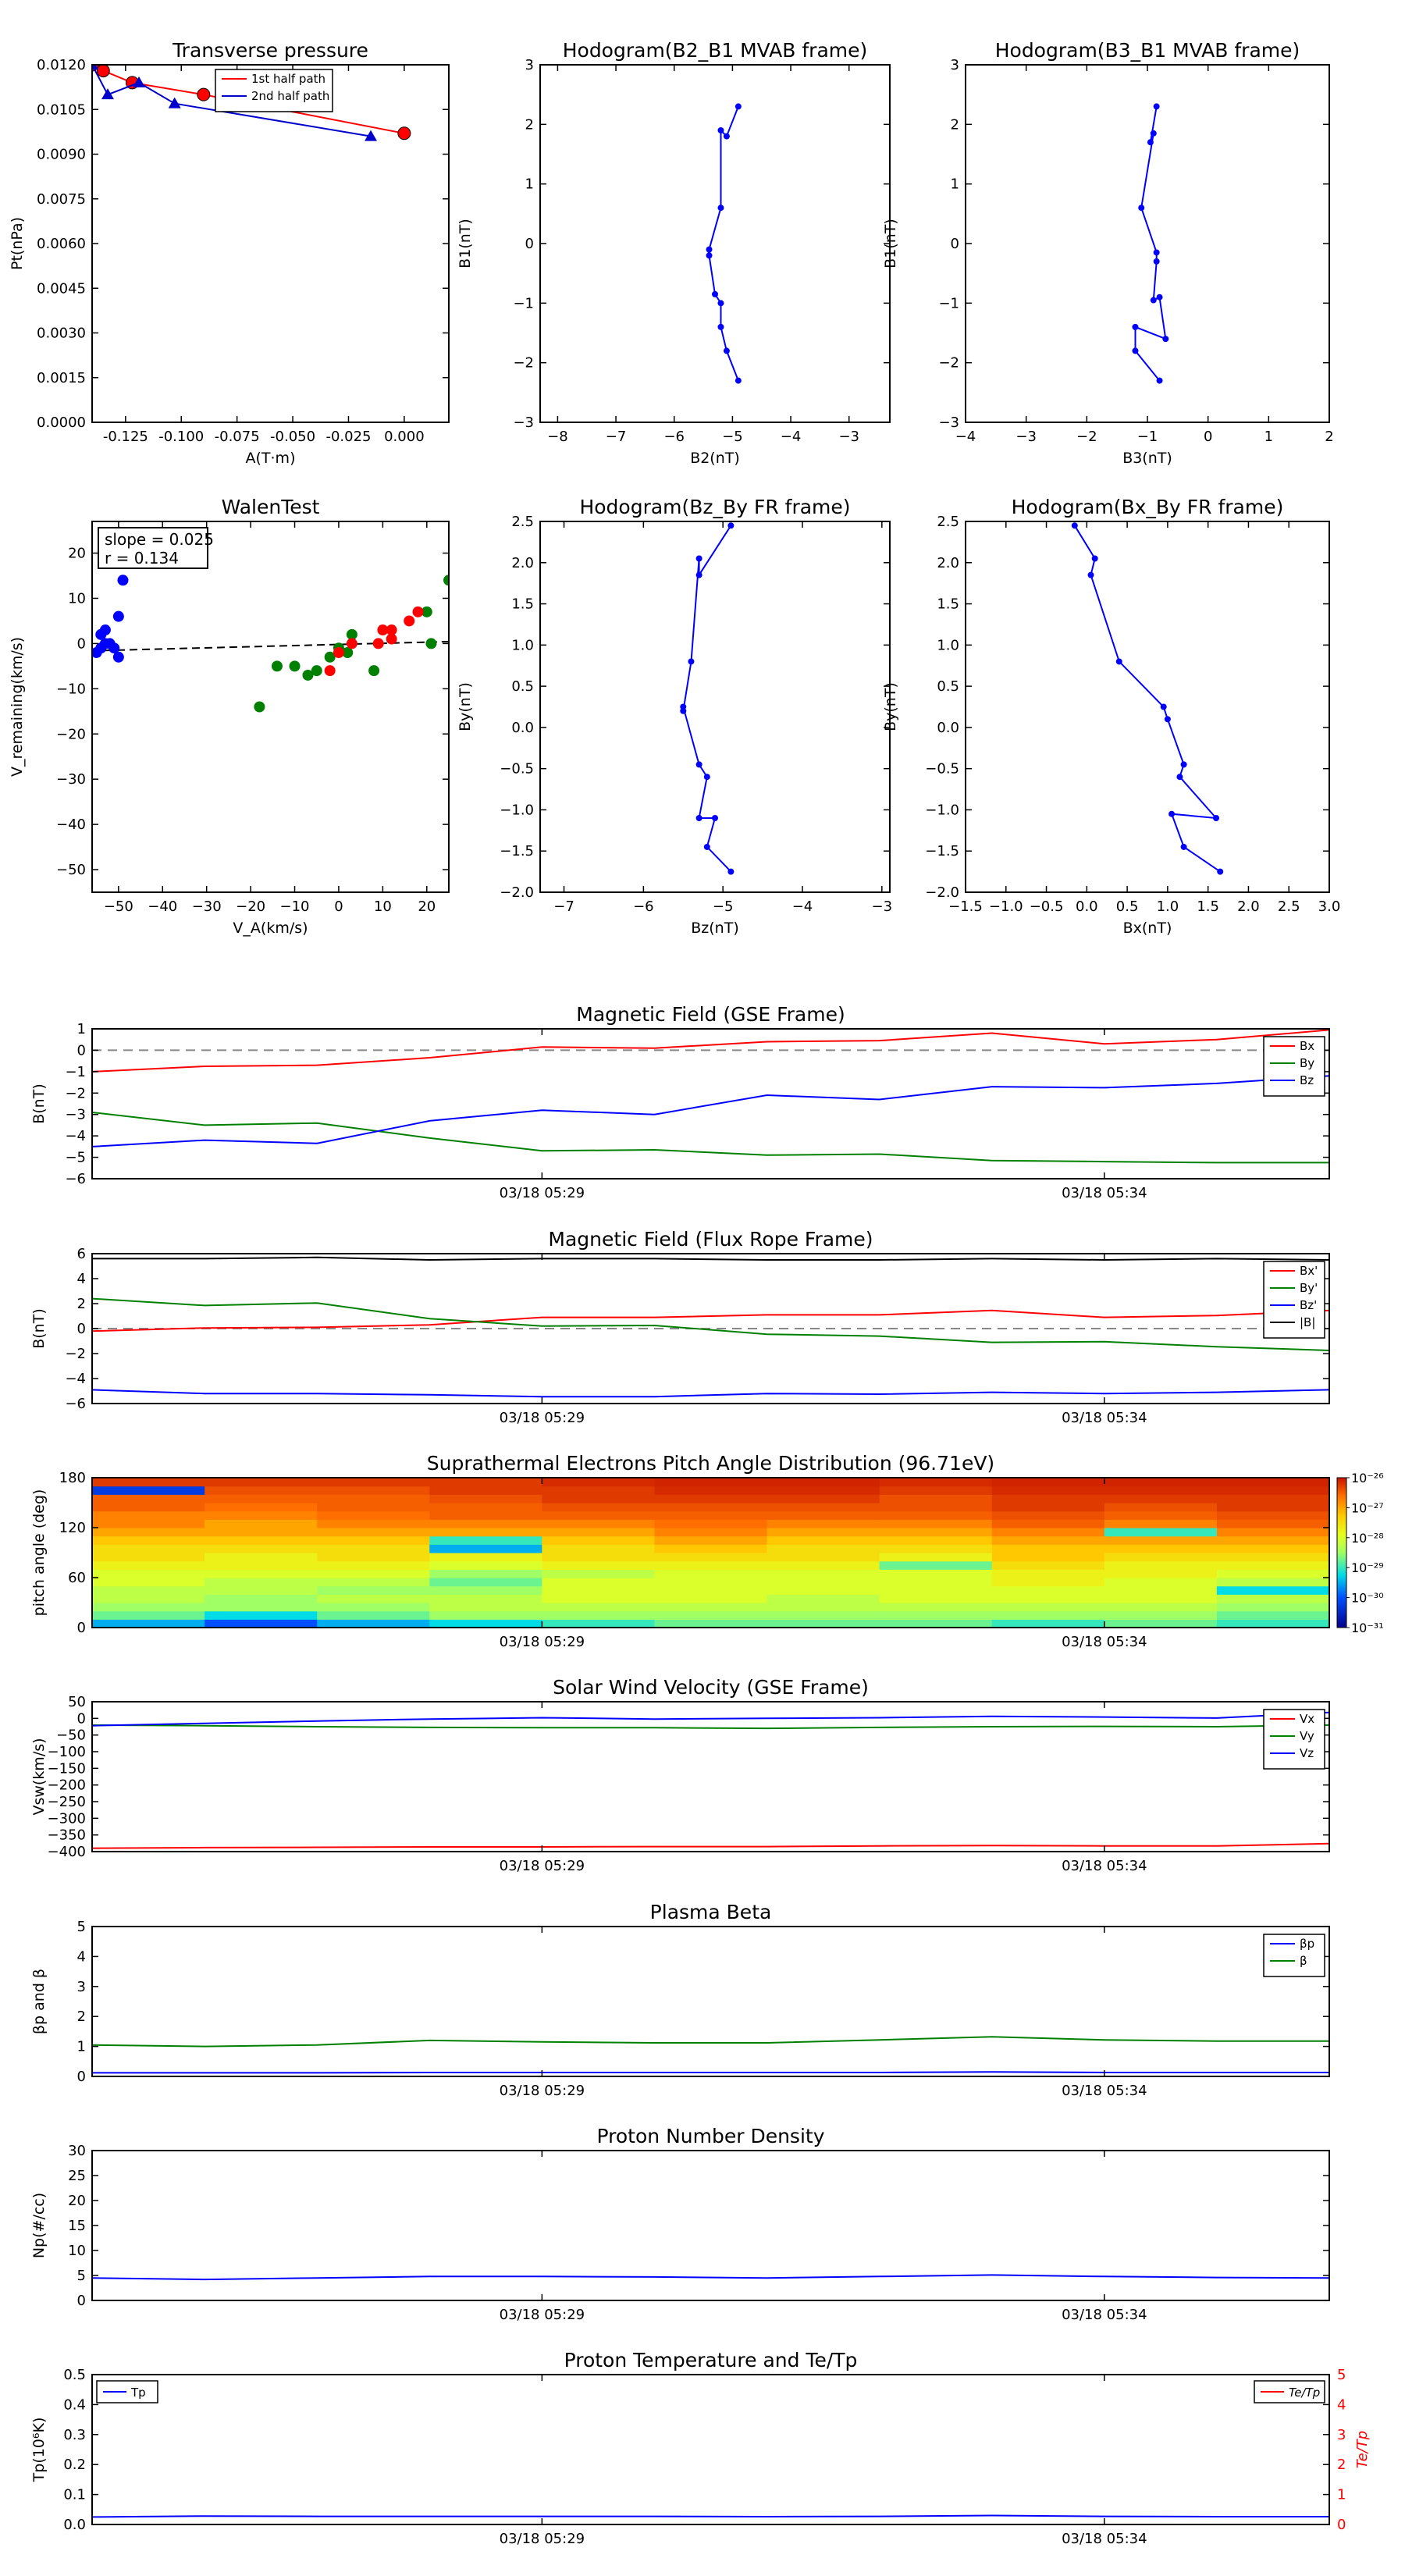 The width and height of the screenshot is (1405, 2576). Describe the element at coordinates (61, 334) in the screenshot. I see `y-tick-label: 0.0030` at that location.